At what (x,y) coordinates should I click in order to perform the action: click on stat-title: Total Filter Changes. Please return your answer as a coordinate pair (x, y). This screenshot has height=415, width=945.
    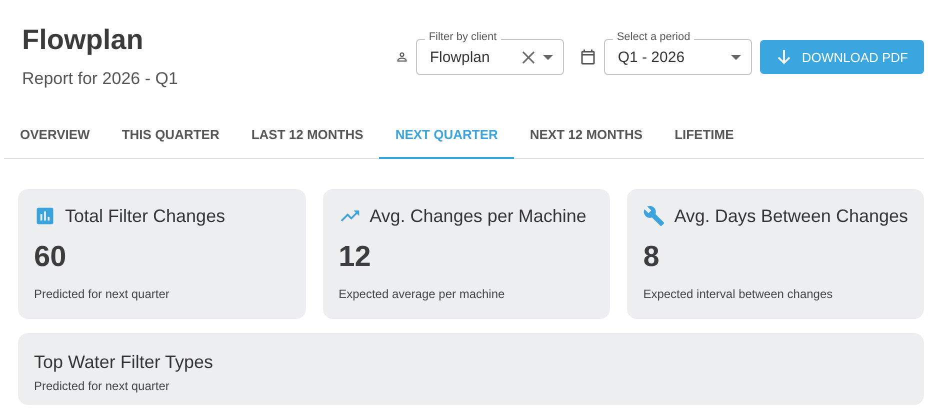
    Looking at the image, I should click on (145, 216).